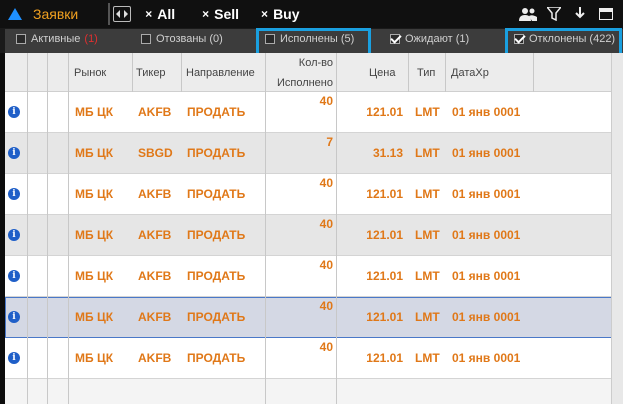 The height and width of the screenshot is (404, 623). I want to click on column-header-ticker: Тикер, so click(151, 73).